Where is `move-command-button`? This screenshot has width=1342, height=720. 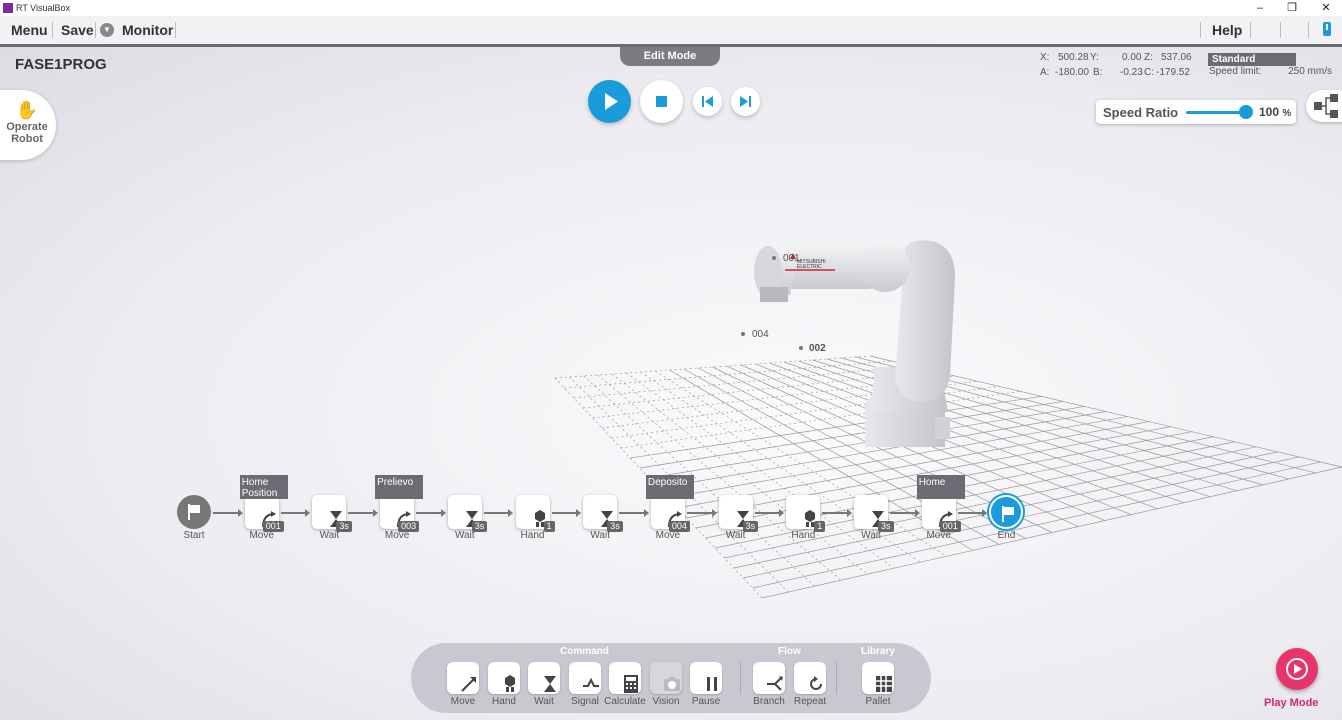
move-command-button is located at coordinates (463, 678).